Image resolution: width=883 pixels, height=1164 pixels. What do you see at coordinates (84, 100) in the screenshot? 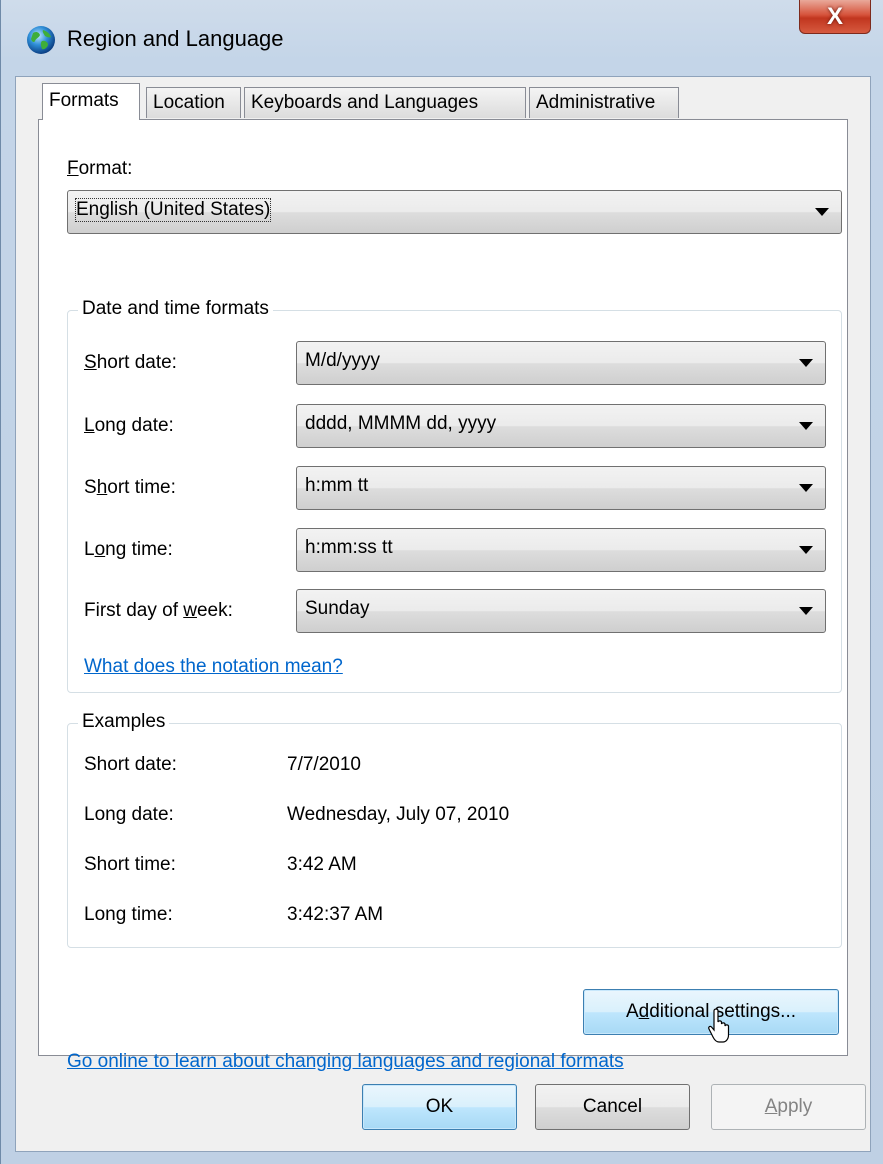
I see `tab-formats-label: Formats` at bounding box center [84, 100].